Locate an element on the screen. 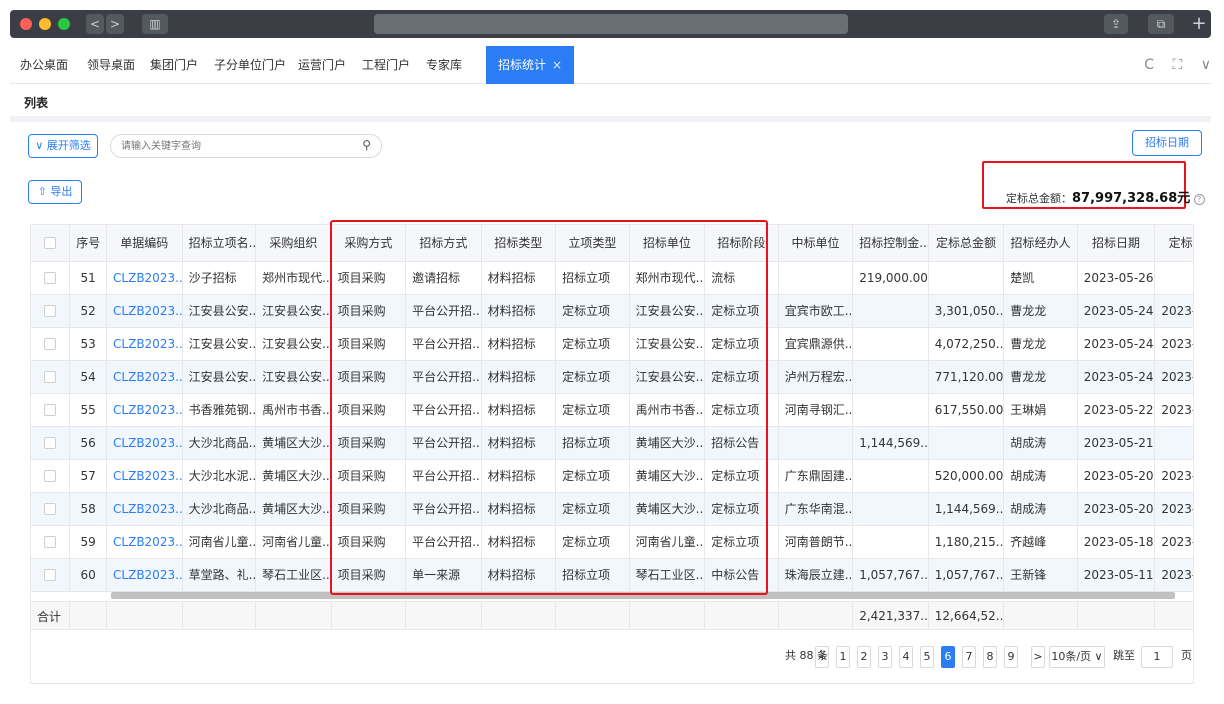  tab-group-portal: 集团门户 is located at coordinates (174, 65).